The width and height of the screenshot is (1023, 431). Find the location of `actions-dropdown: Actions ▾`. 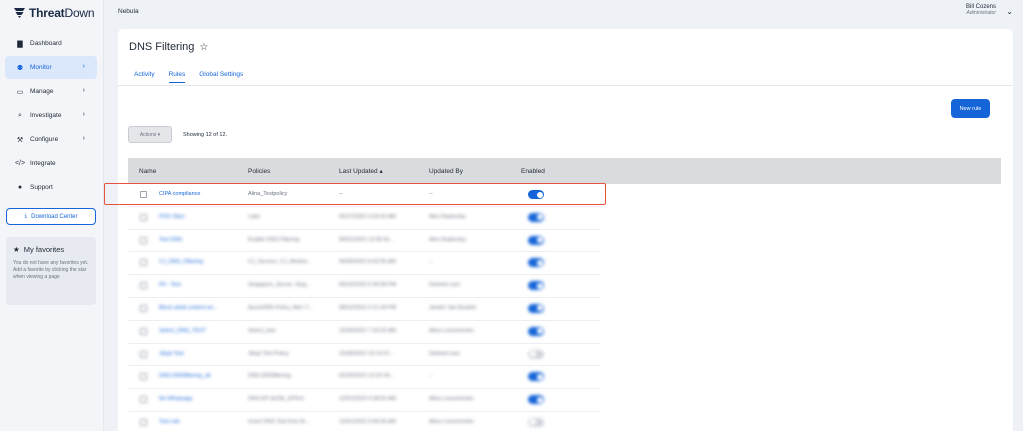

actions-dropdown: Actions ▾ is located at coordinates (150, 134).